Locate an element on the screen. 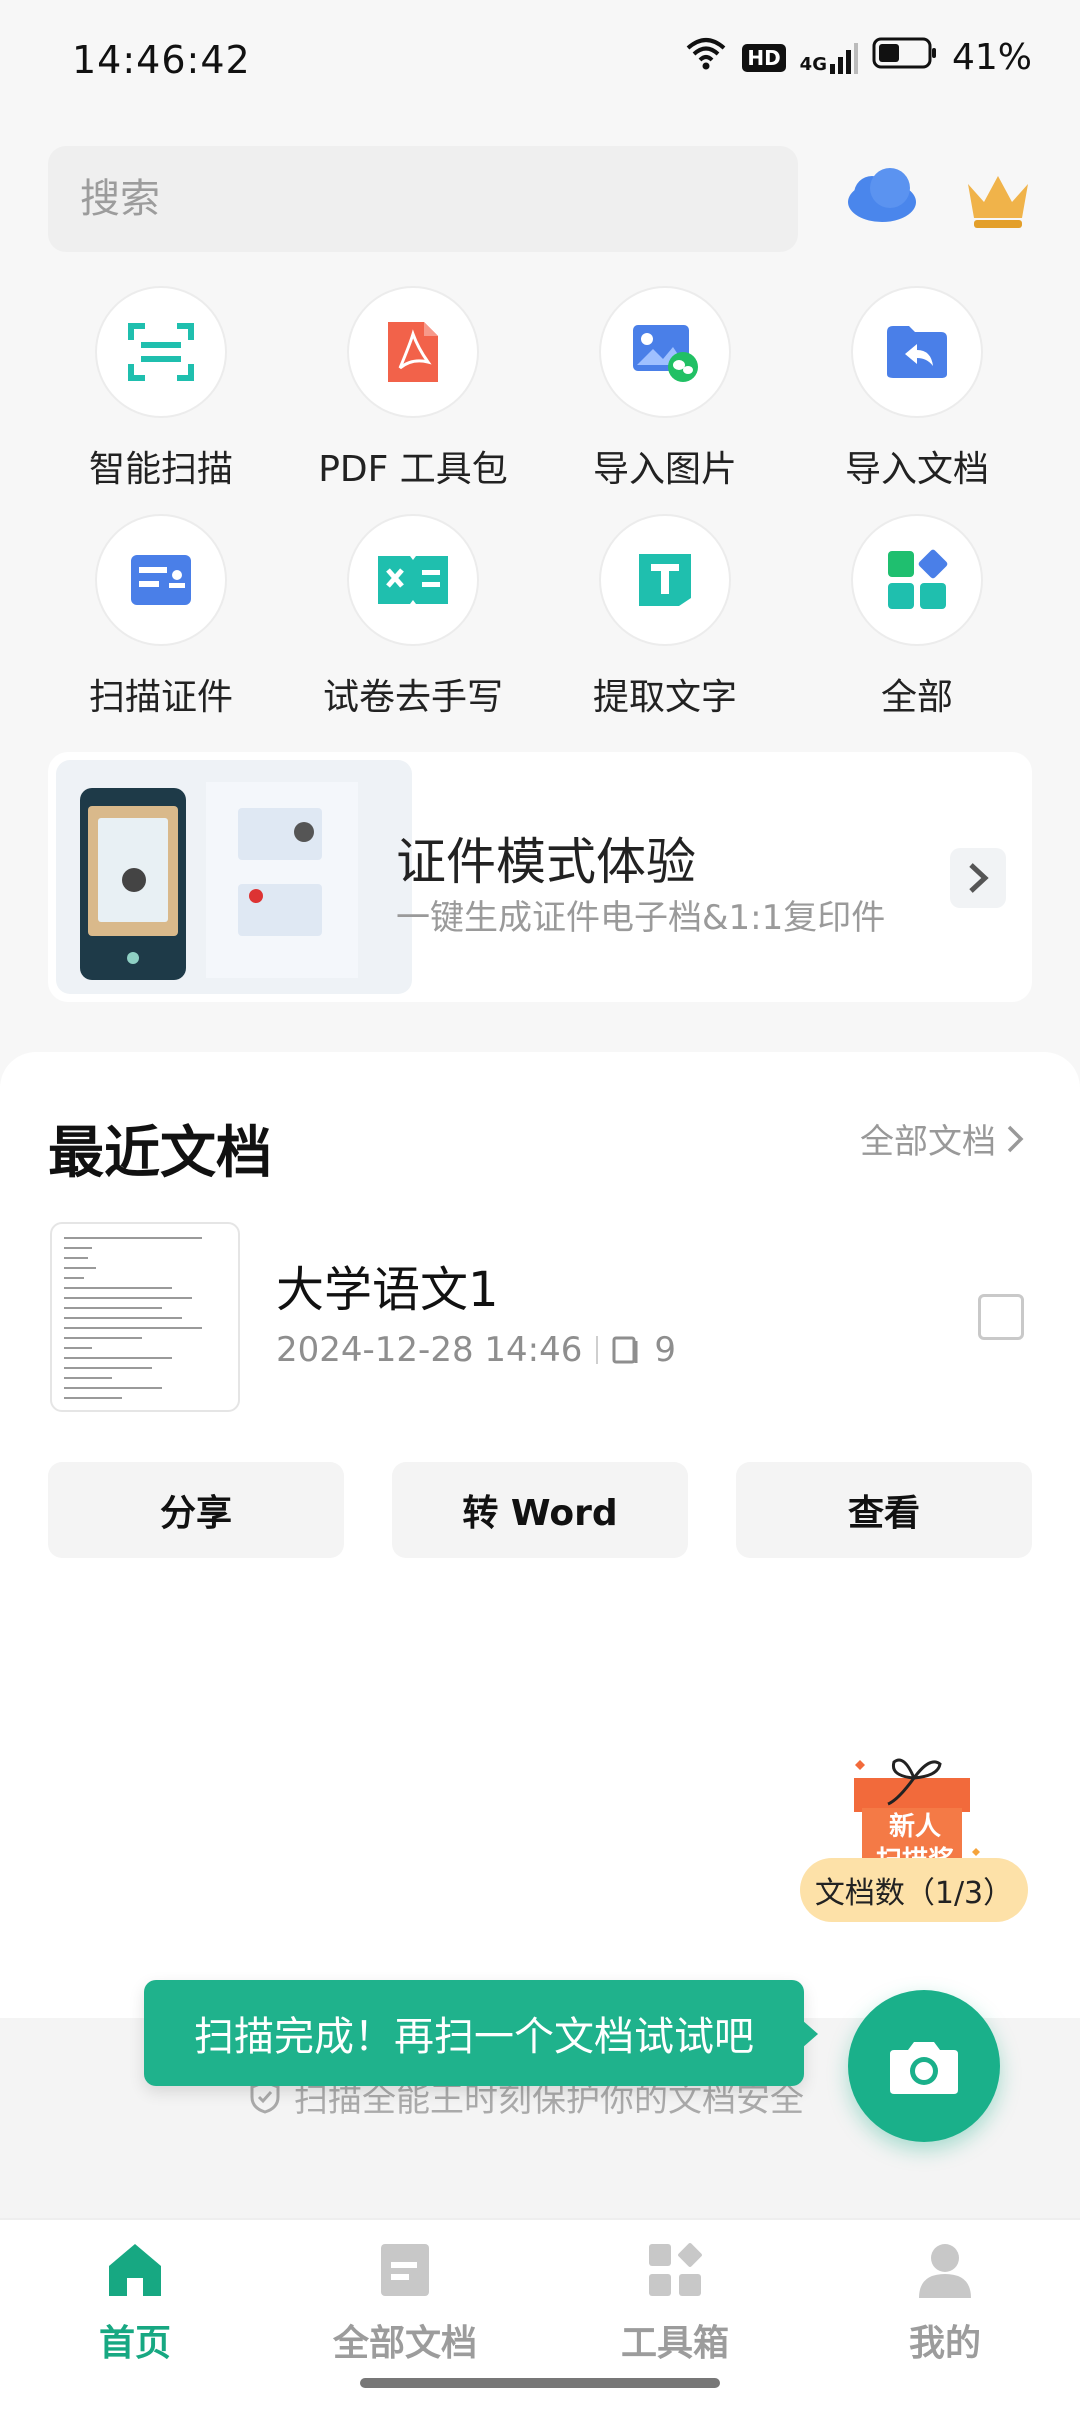  page-count-icon is located at coordinates (625, 1350).